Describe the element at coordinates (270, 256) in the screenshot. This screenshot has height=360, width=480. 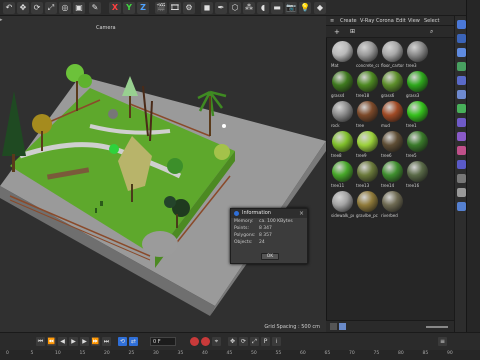
I see `ok-button: OK` at that location.